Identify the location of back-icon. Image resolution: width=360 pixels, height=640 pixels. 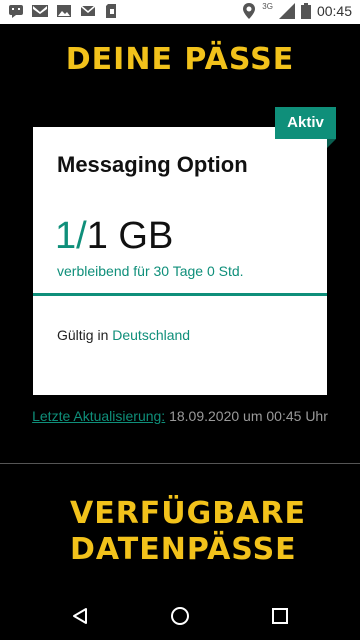
(80, 616).